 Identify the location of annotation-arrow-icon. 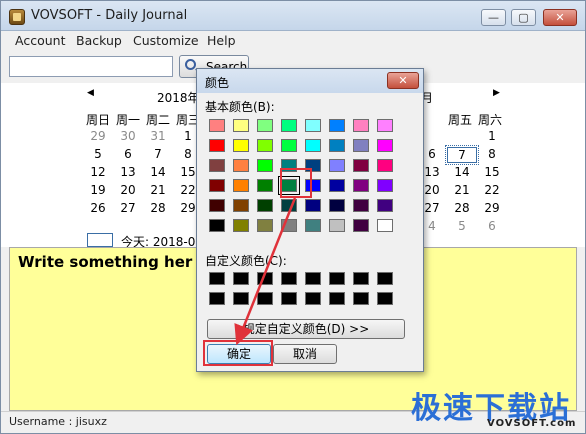
(265, 271).